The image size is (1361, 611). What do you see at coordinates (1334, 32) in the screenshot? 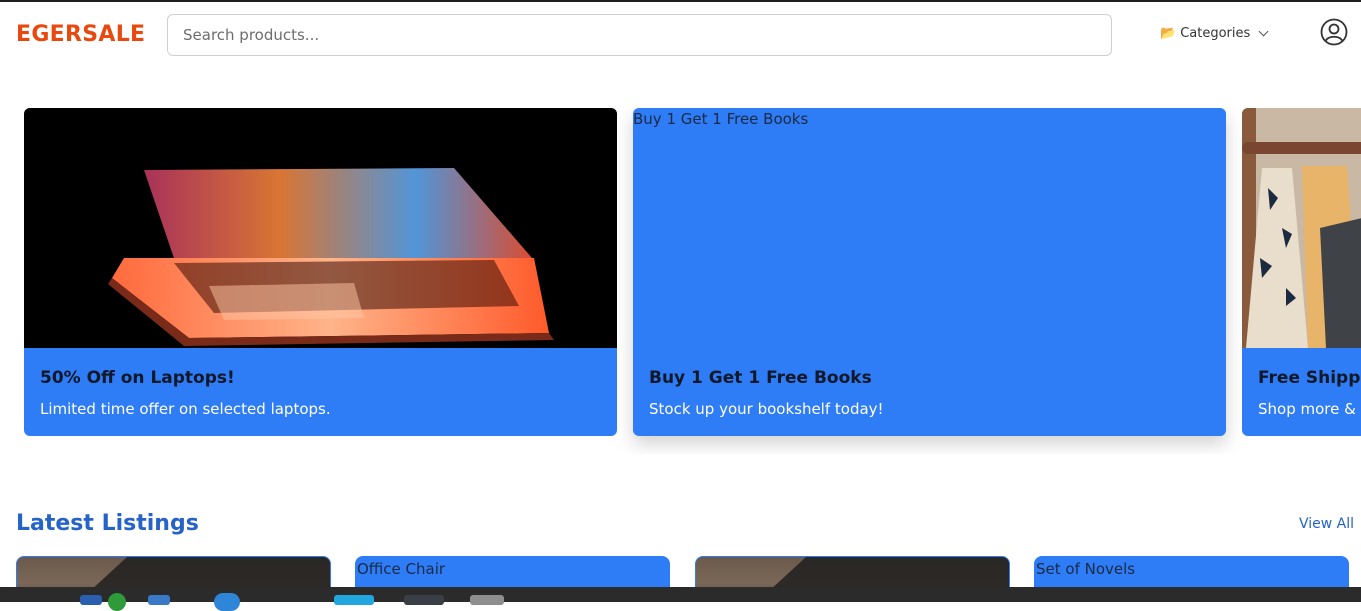
I see `user-account-icon` at bounding box center [1334, 32].